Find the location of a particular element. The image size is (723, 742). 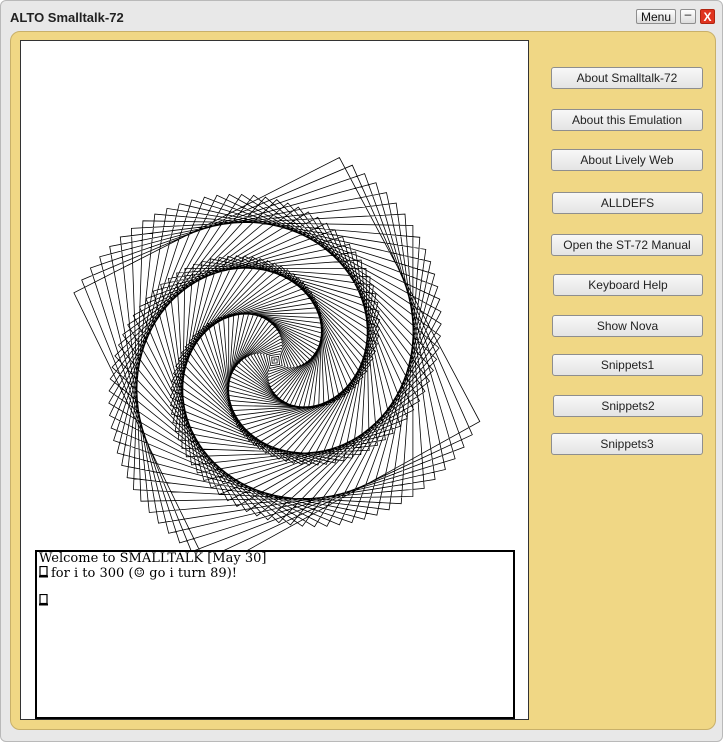

snippets2-button: Snippets2 is located at coordinates (628, 406).